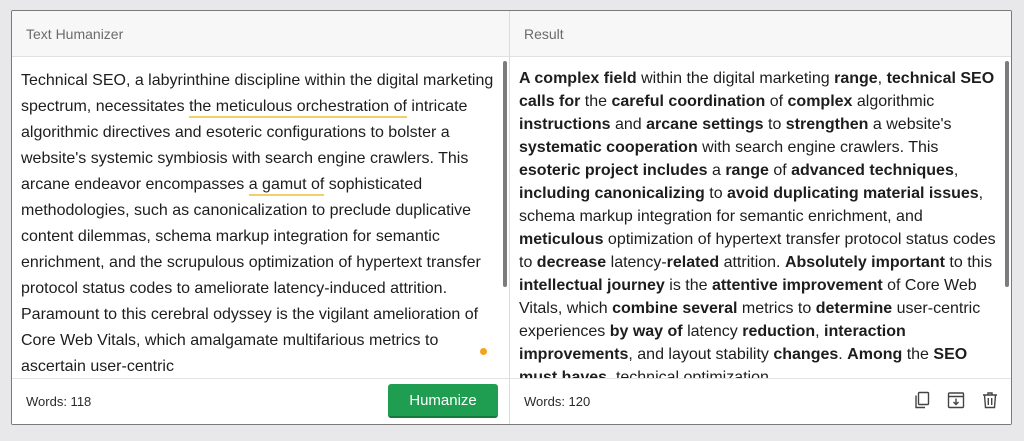  Describe the element at coordinates (675, 308) in the screenshot. I see `rewritten-phrase: combine several` at that location.